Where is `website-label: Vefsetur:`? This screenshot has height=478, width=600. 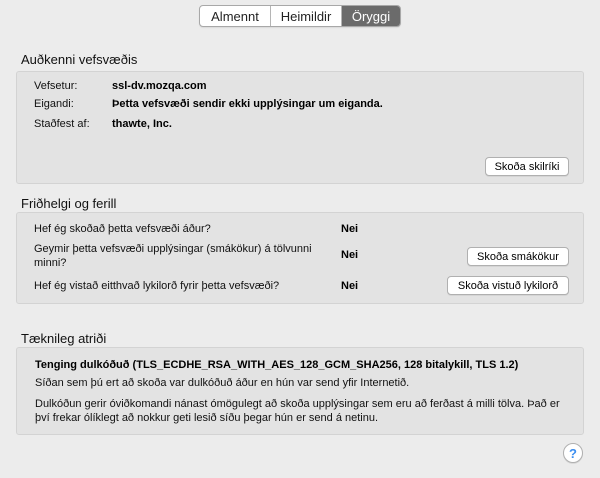
website-label: Vefsetur: is located at coordinates (56, 86).